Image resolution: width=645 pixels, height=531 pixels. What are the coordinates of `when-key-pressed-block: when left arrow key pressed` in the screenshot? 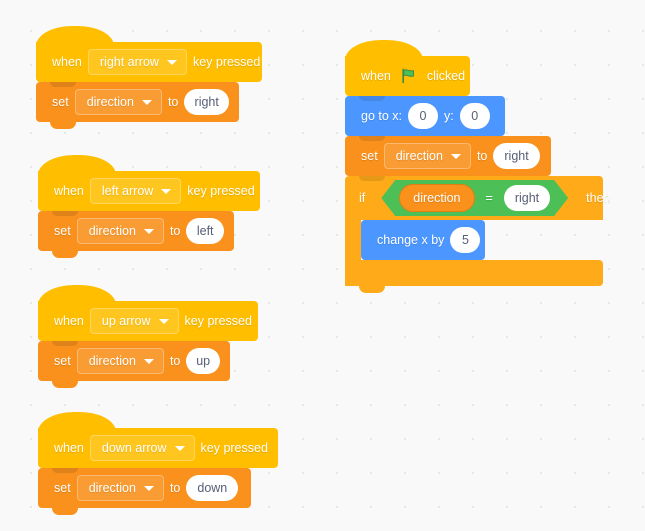 It's located at (149, 186).